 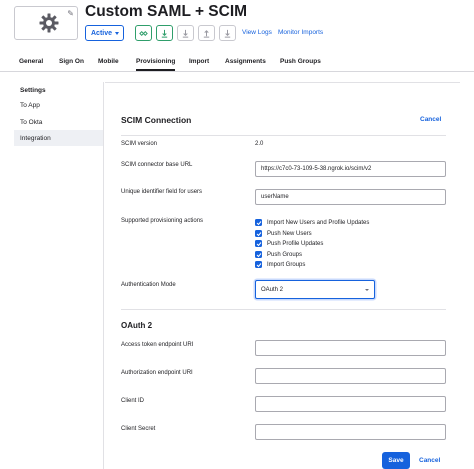 What do you see at coordinates (430, 119) in the screenshot?
I see `cancel-link-top: Cancel` at bounding box center [430, 119].